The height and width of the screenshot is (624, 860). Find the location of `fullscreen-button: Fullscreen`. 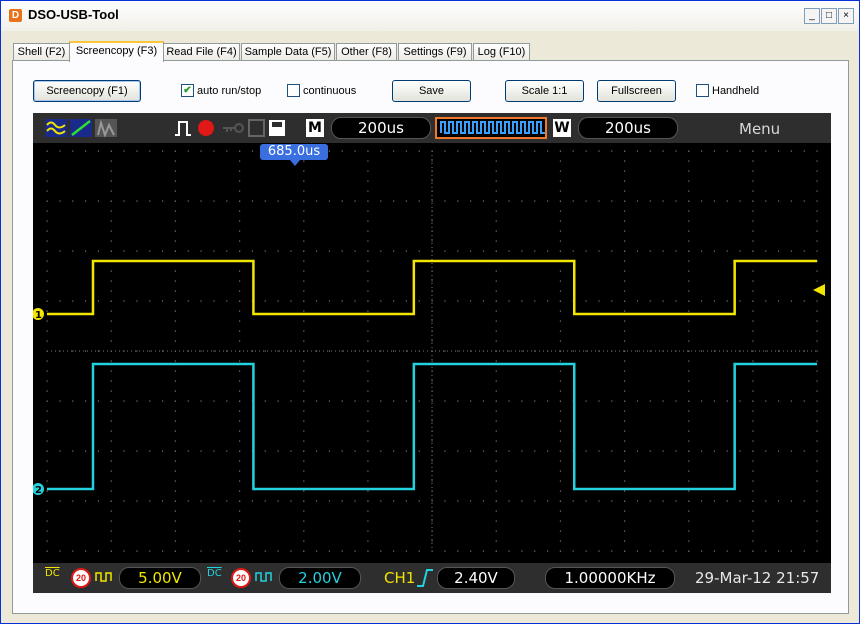

fullscreen-button: Fullscreen is located at coordinates (636, 91).